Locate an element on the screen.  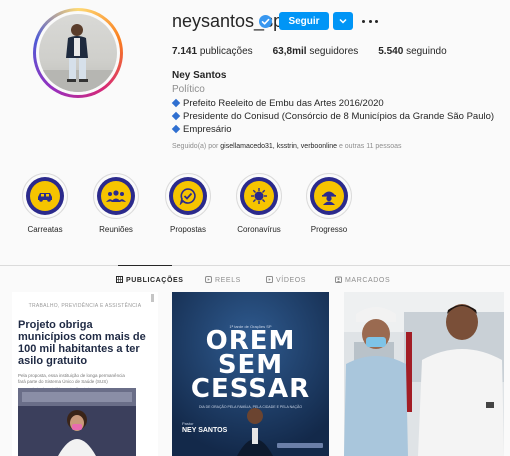
tagged-icon is located at coordinates (338, 280).